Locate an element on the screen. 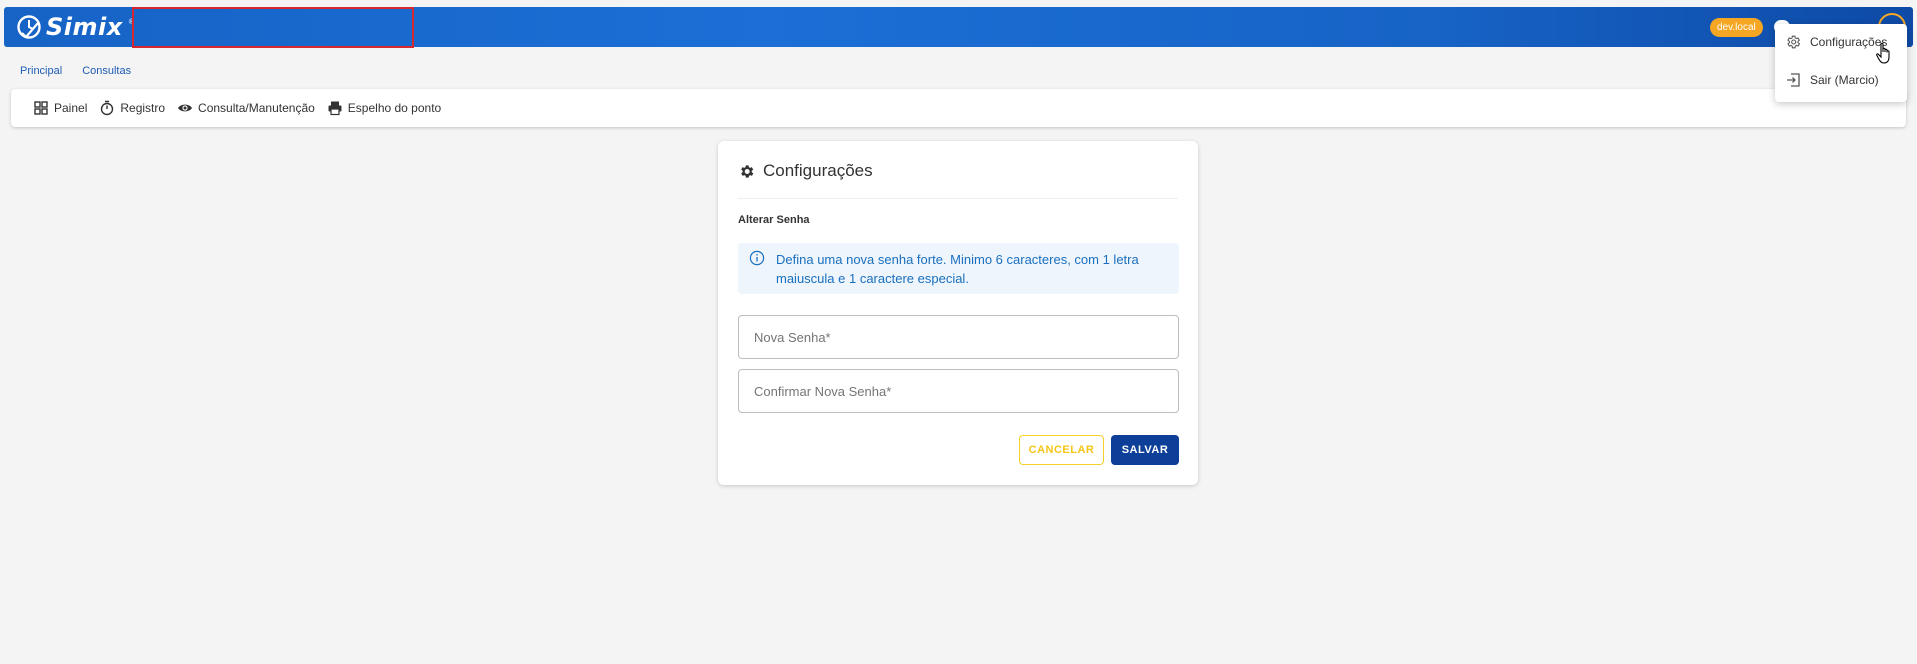 Image resolution: width=1917 pixels, height=664 pixels. hand-cursor-icon is located at coordinates (1883, 53).